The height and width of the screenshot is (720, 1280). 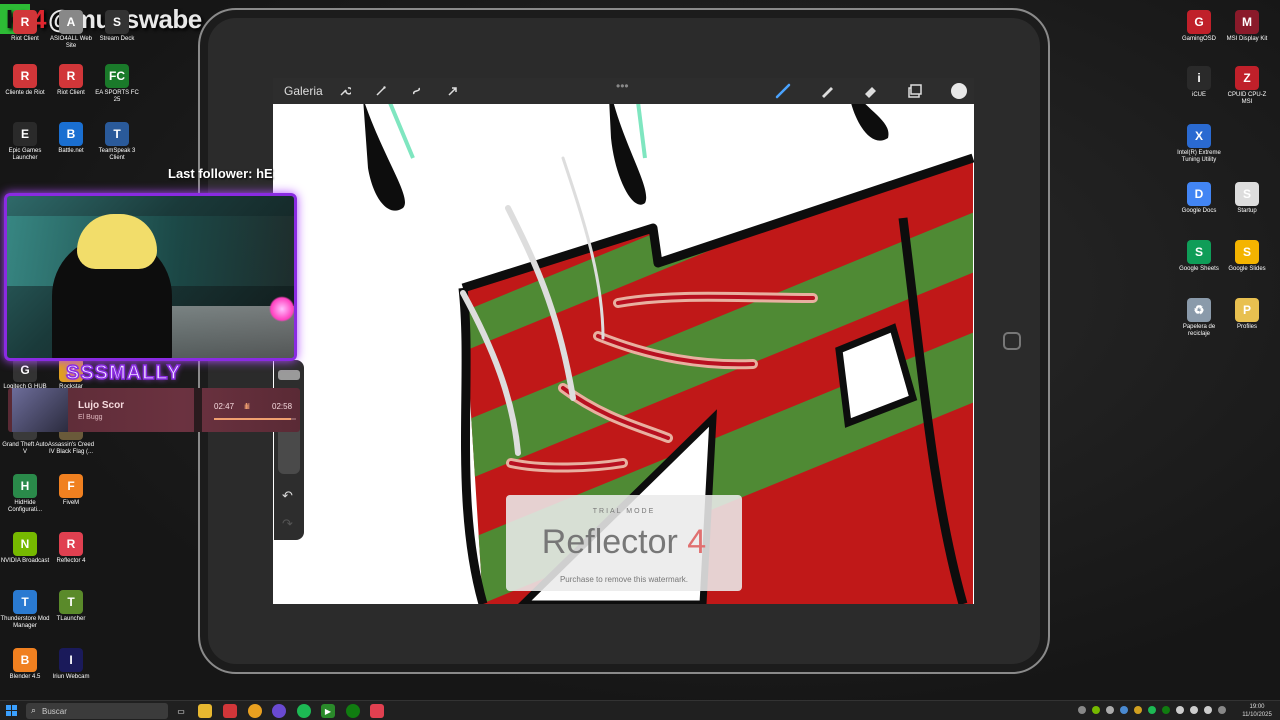 I want to click on chrome-icon, so click(x=255, y=711).